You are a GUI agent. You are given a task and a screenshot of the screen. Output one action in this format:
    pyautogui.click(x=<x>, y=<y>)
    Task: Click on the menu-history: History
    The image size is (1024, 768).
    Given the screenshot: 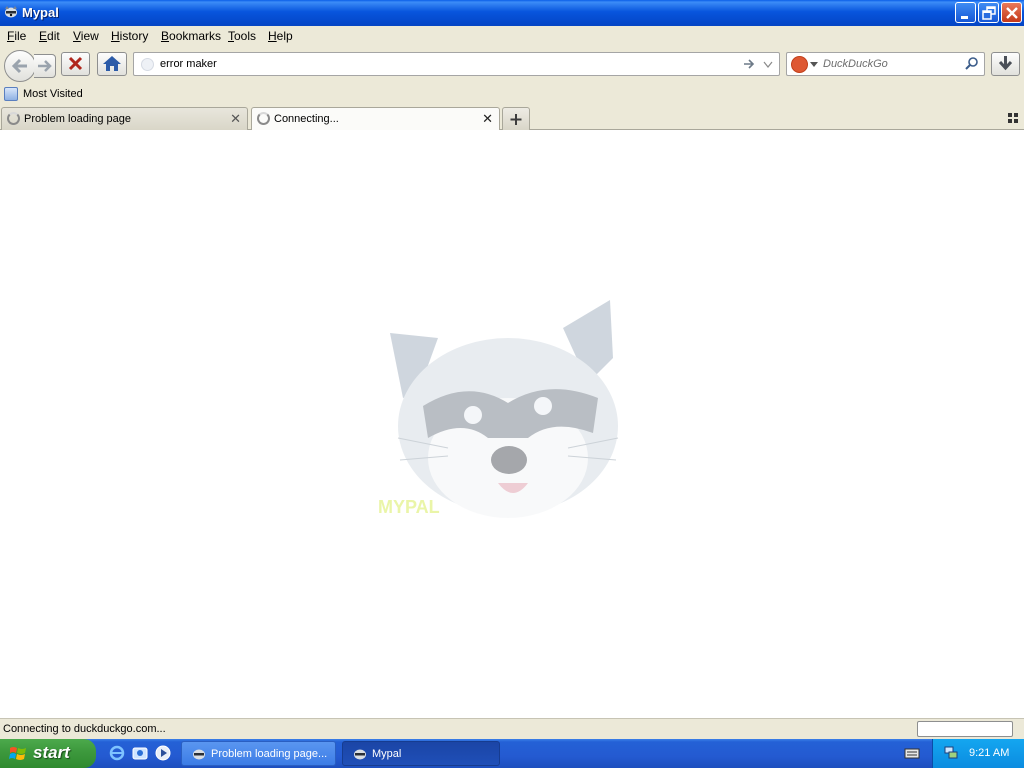 What is the action you would take?
    pyautogui.click(x=129, y=36)
    